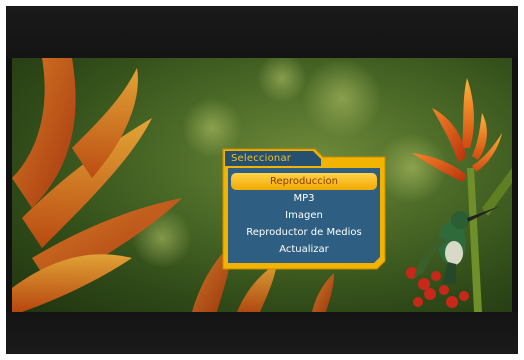 This screenshot has height=360, width=524. Describe the element at coordinates (261, 158) in the screenshot. I see `dialog-title: Seleccionar` at that location.